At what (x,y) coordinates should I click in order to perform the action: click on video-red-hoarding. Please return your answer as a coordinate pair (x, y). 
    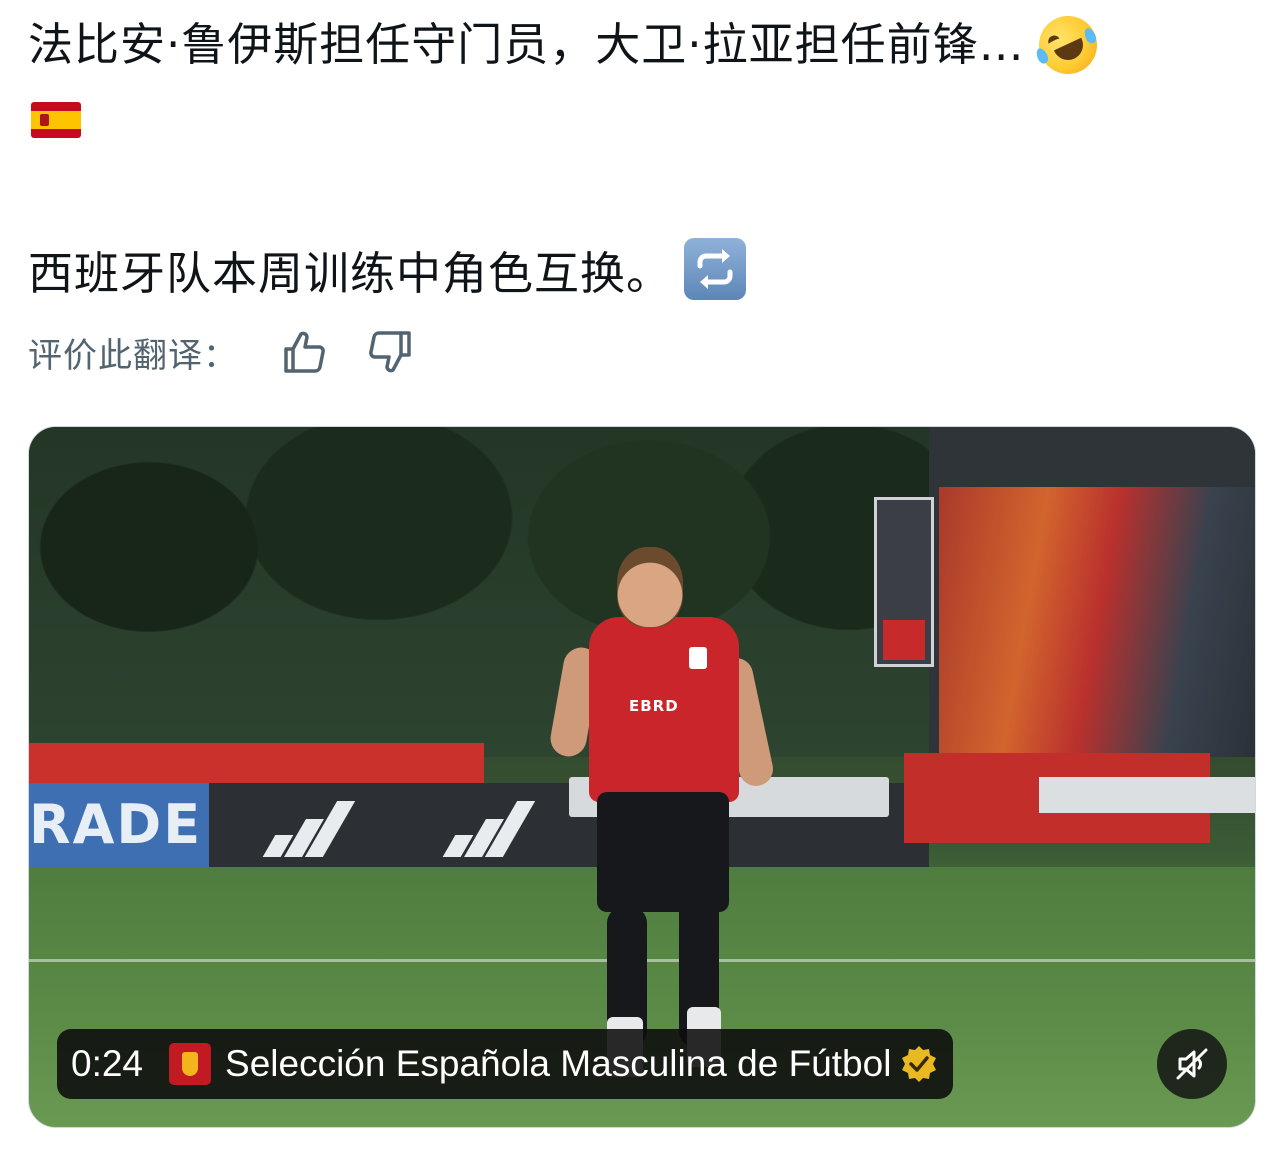
    Looking at the image, I should click on (256, 764).